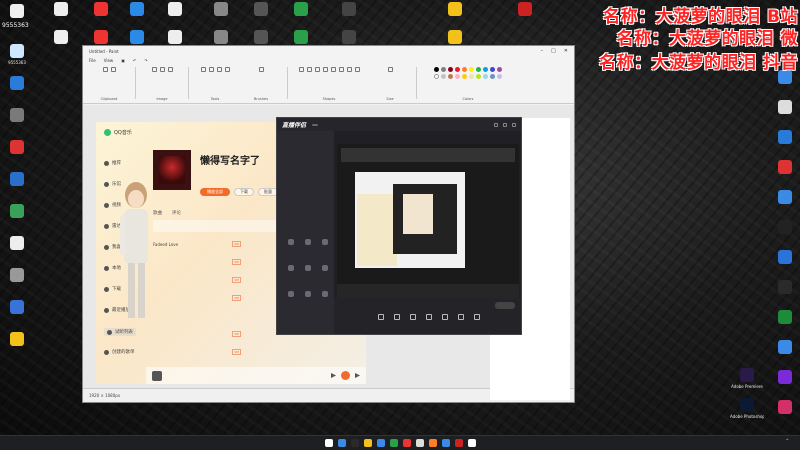 This screenshot has width=800, height=450. Describe the element at coordinates (345, 375) in the screenshot. I see `play-pause-button` at that location.